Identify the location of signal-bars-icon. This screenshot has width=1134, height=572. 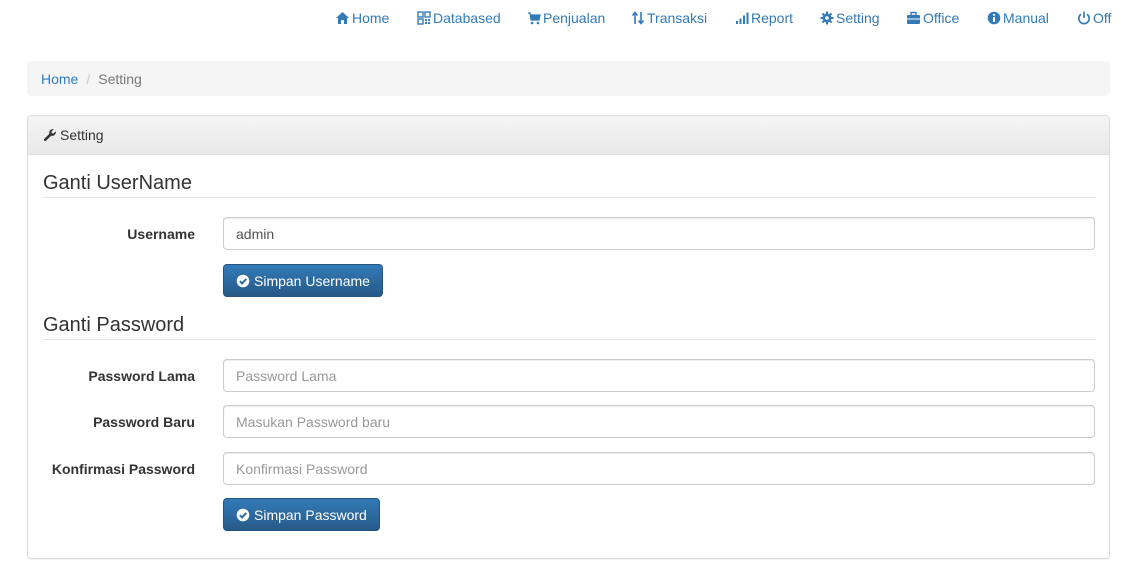
(741, 18).